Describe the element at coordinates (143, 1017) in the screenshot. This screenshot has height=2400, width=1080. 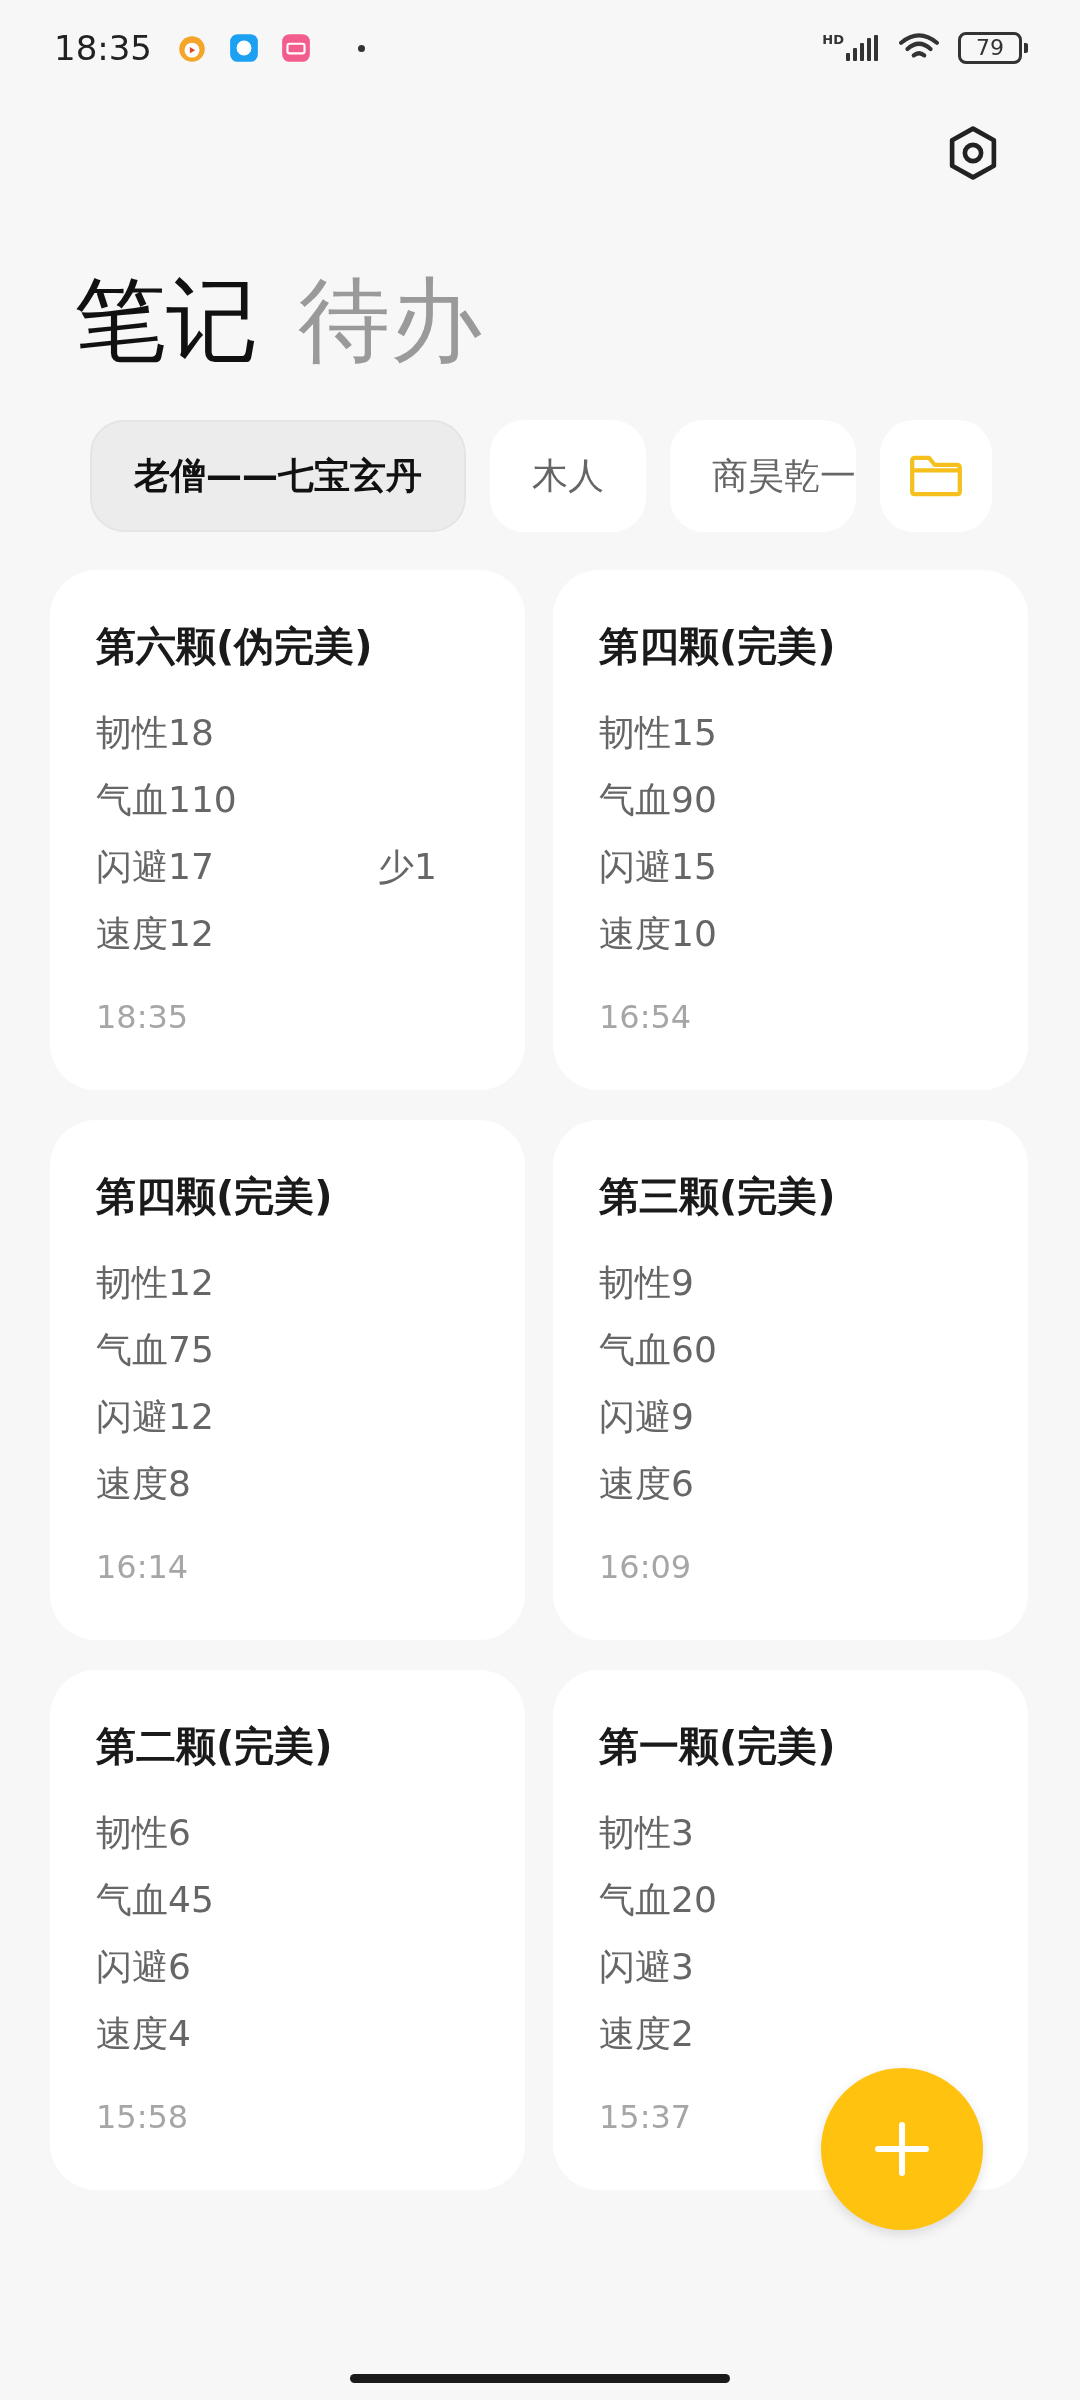
I see `note-time: 18:35` at that location.